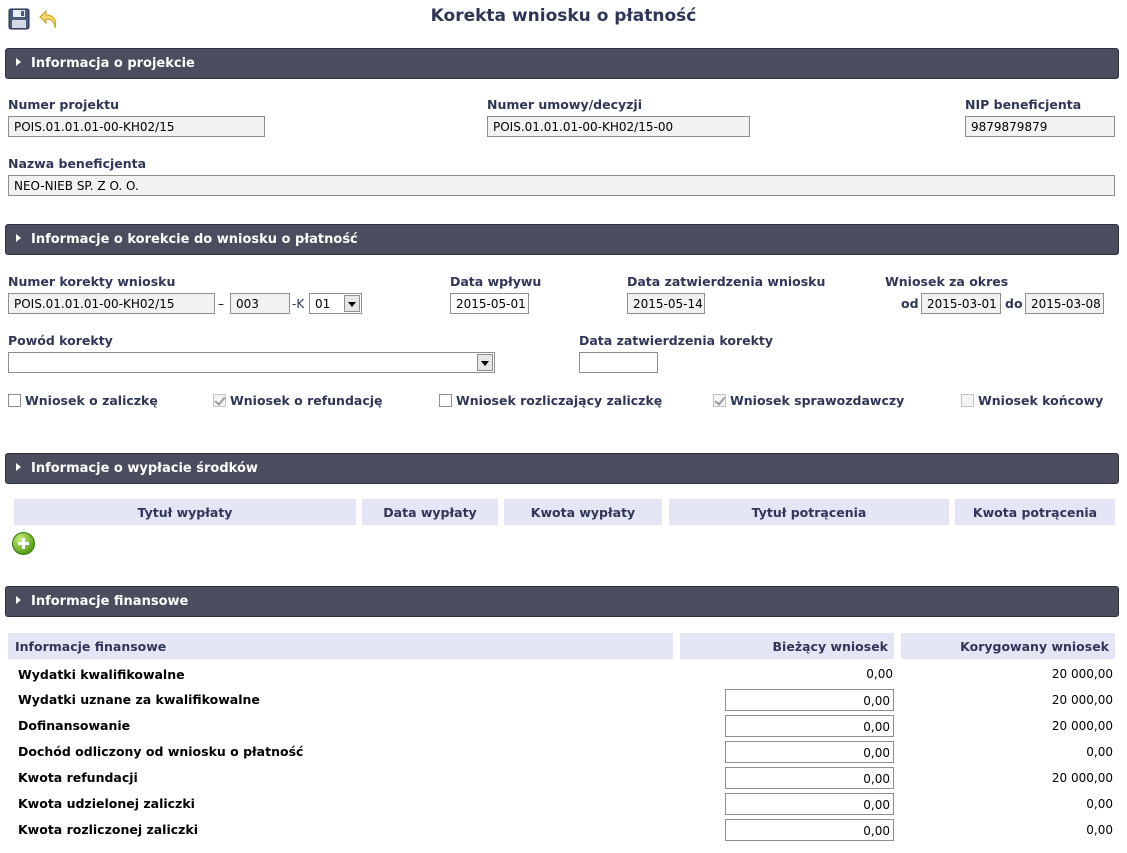  I want to click on numer-korekty-part-field: 003, so click(260, 303).